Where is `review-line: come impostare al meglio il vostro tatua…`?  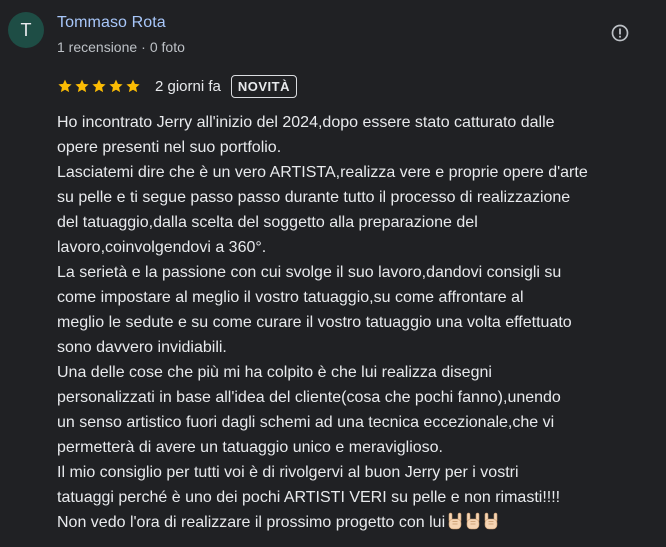 review-line: come impostare al meglio il vostro tatua… is located at coordinates (290, 297).